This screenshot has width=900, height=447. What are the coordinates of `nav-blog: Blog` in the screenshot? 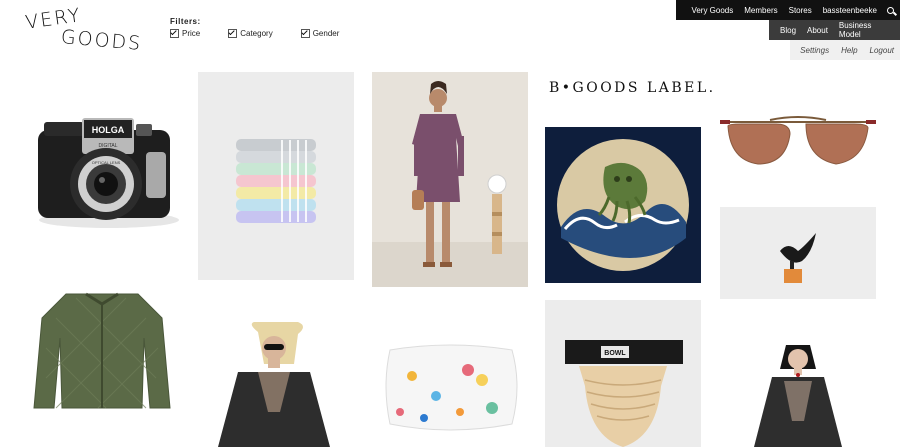 It's located at (788, 30).